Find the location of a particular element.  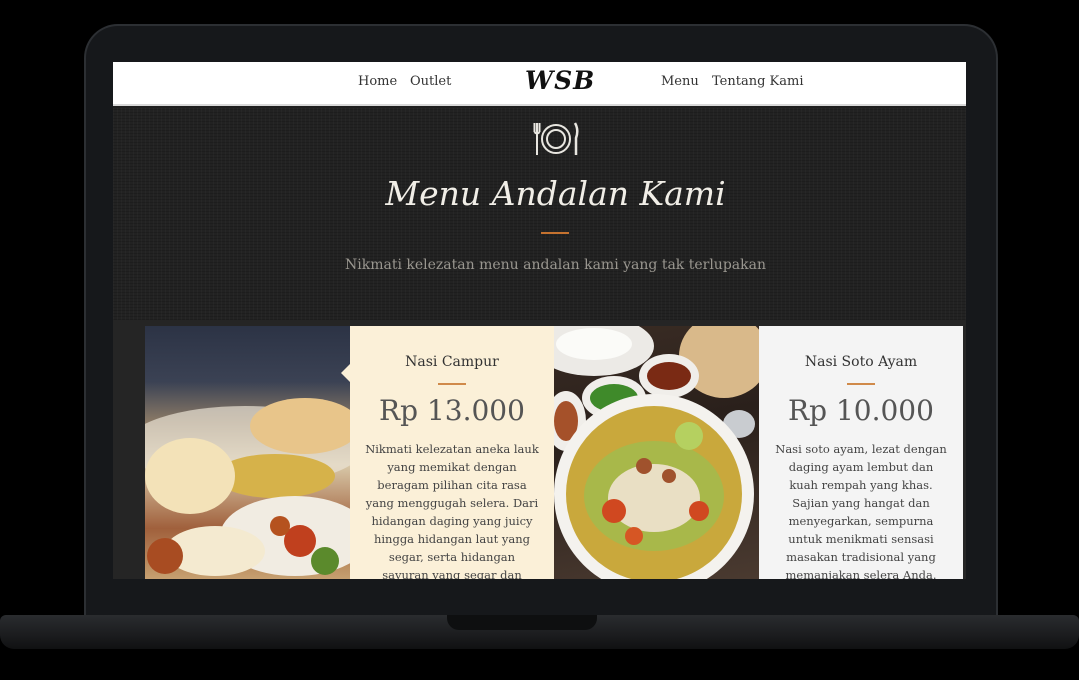

nav-about-link: Tentang Kami is located at coordinates (757, 81).